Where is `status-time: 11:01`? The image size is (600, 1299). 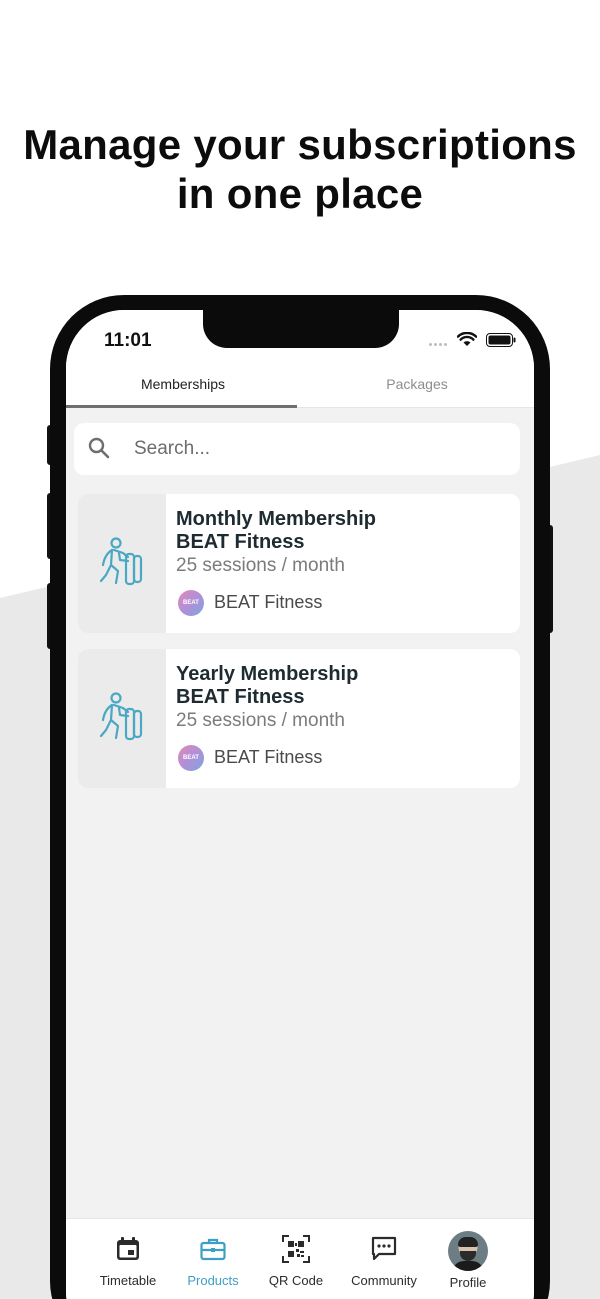 status-time: 11:01 is located at coordinates (128, 340).